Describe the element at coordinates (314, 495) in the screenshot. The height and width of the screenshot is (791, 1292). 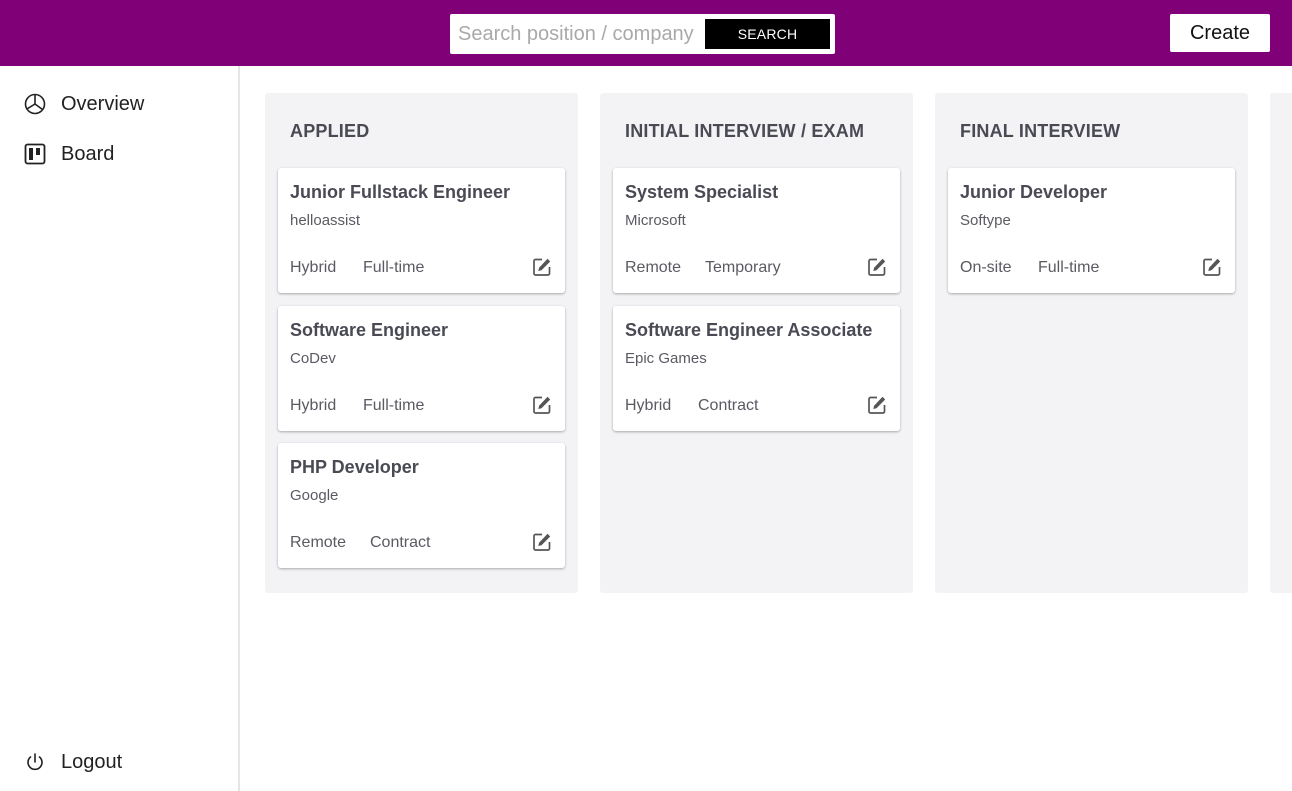
I see `company-name: Google` at that location.